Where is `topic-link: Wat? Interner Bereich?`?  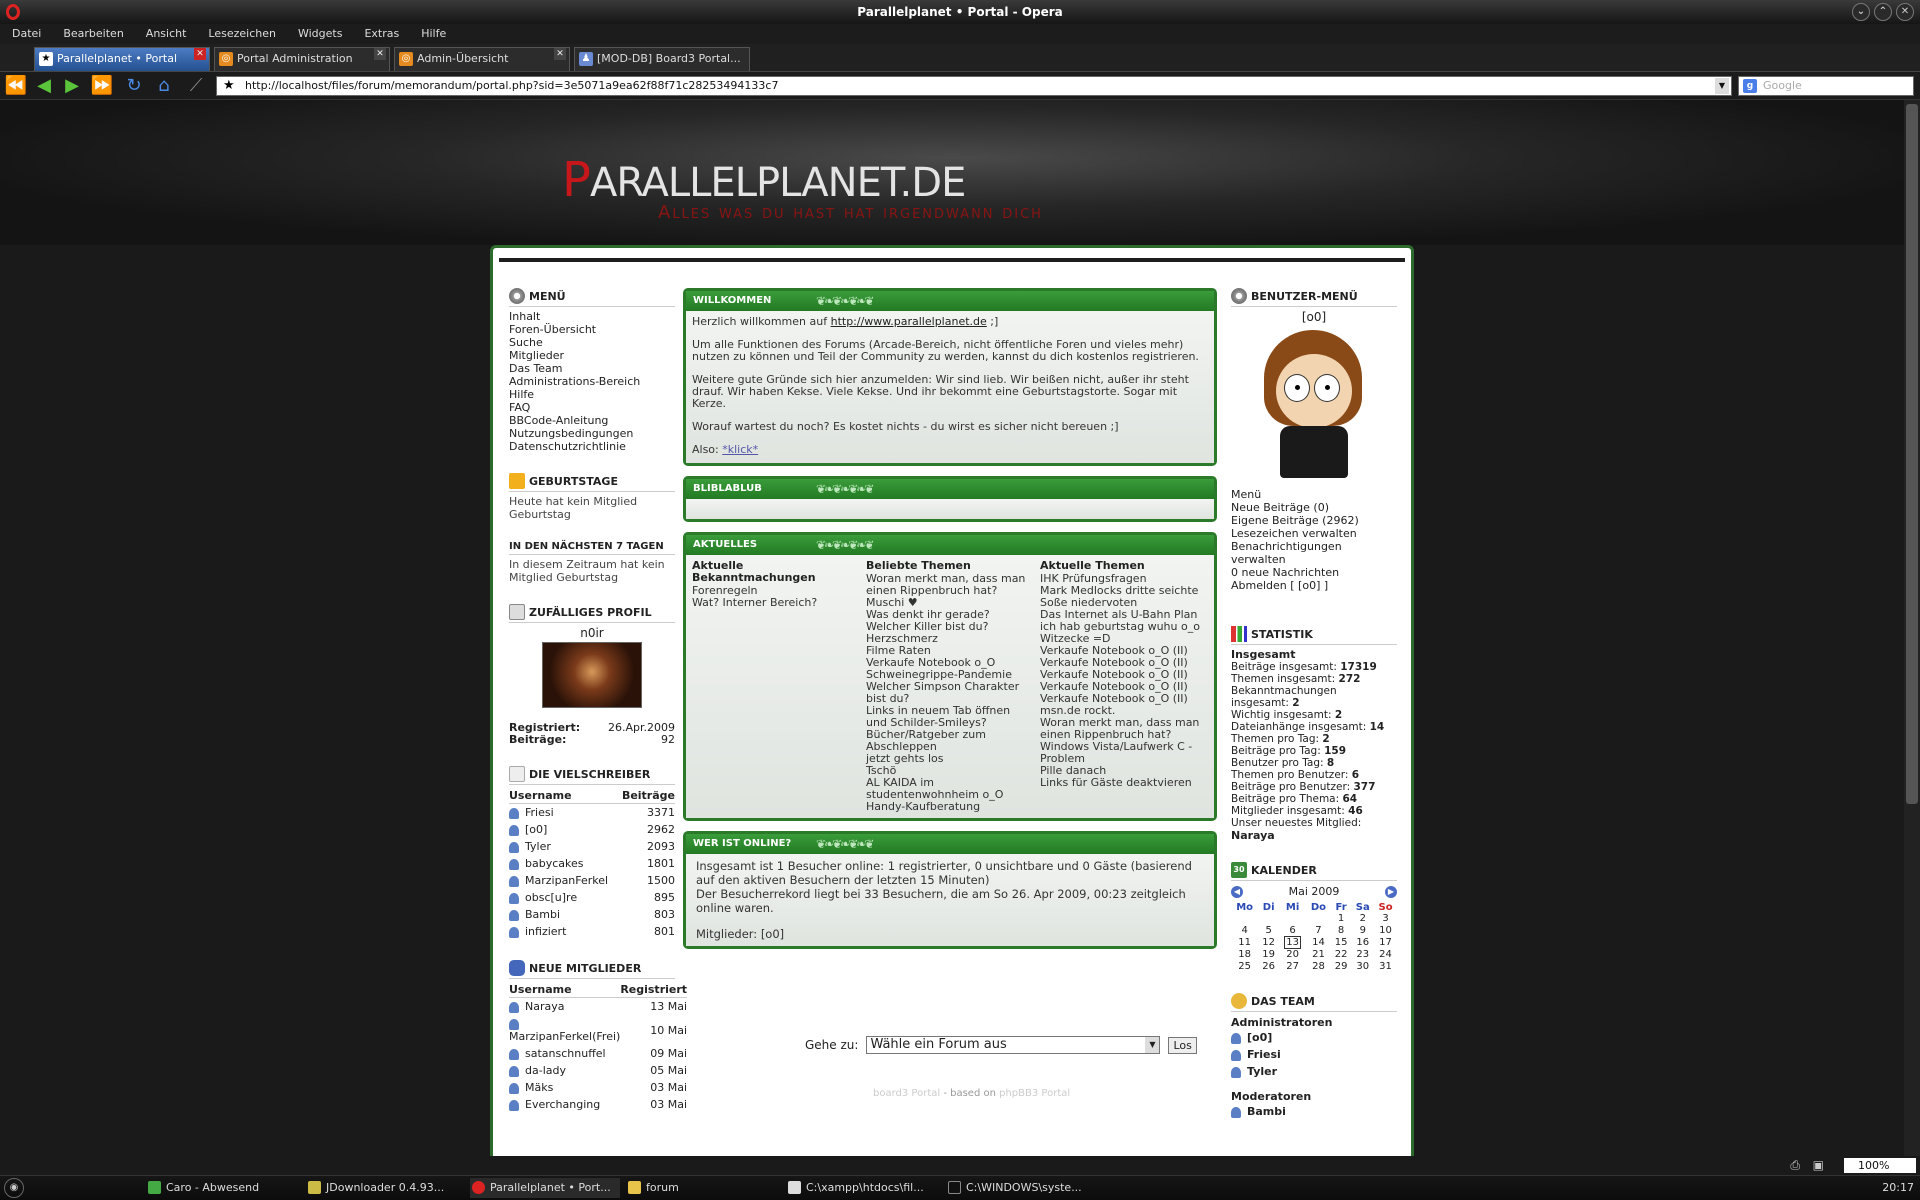 topic-link: Wat? Interner Bereich? is located at coordinates (776, 603).